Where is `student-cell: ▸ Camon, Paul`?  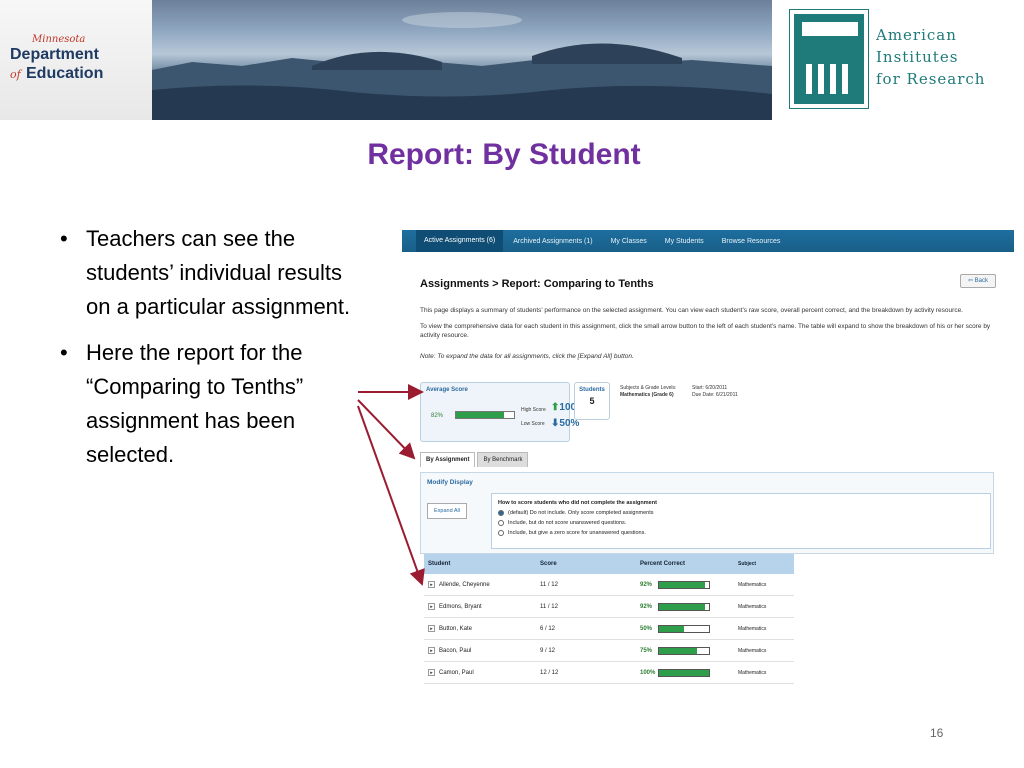 student-cell: ▸ Camon, Paul is located at coordinates (482, 672).